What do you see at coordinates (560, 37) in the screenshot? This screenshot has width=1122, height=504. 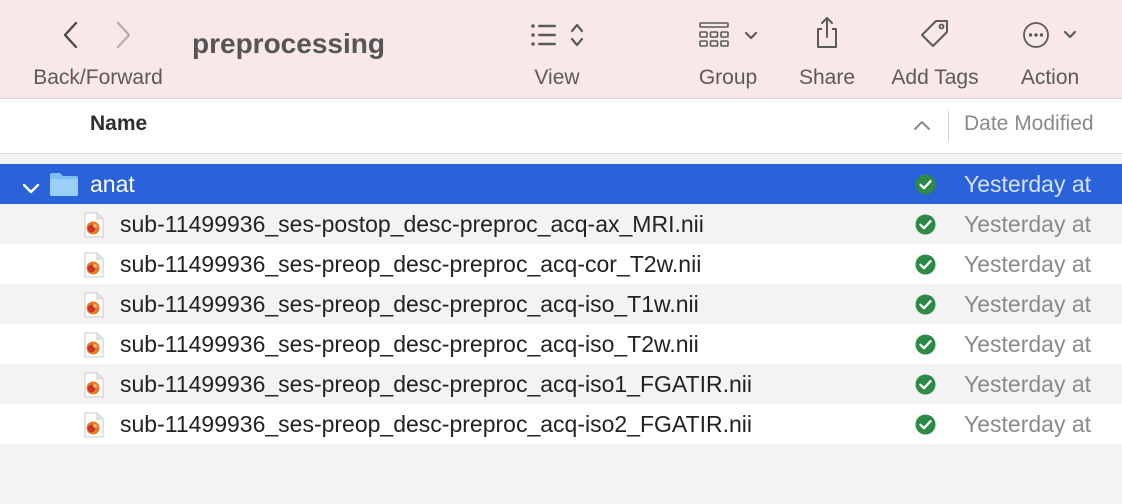 I see `list-view-icon` at bounding box center [560, 37].